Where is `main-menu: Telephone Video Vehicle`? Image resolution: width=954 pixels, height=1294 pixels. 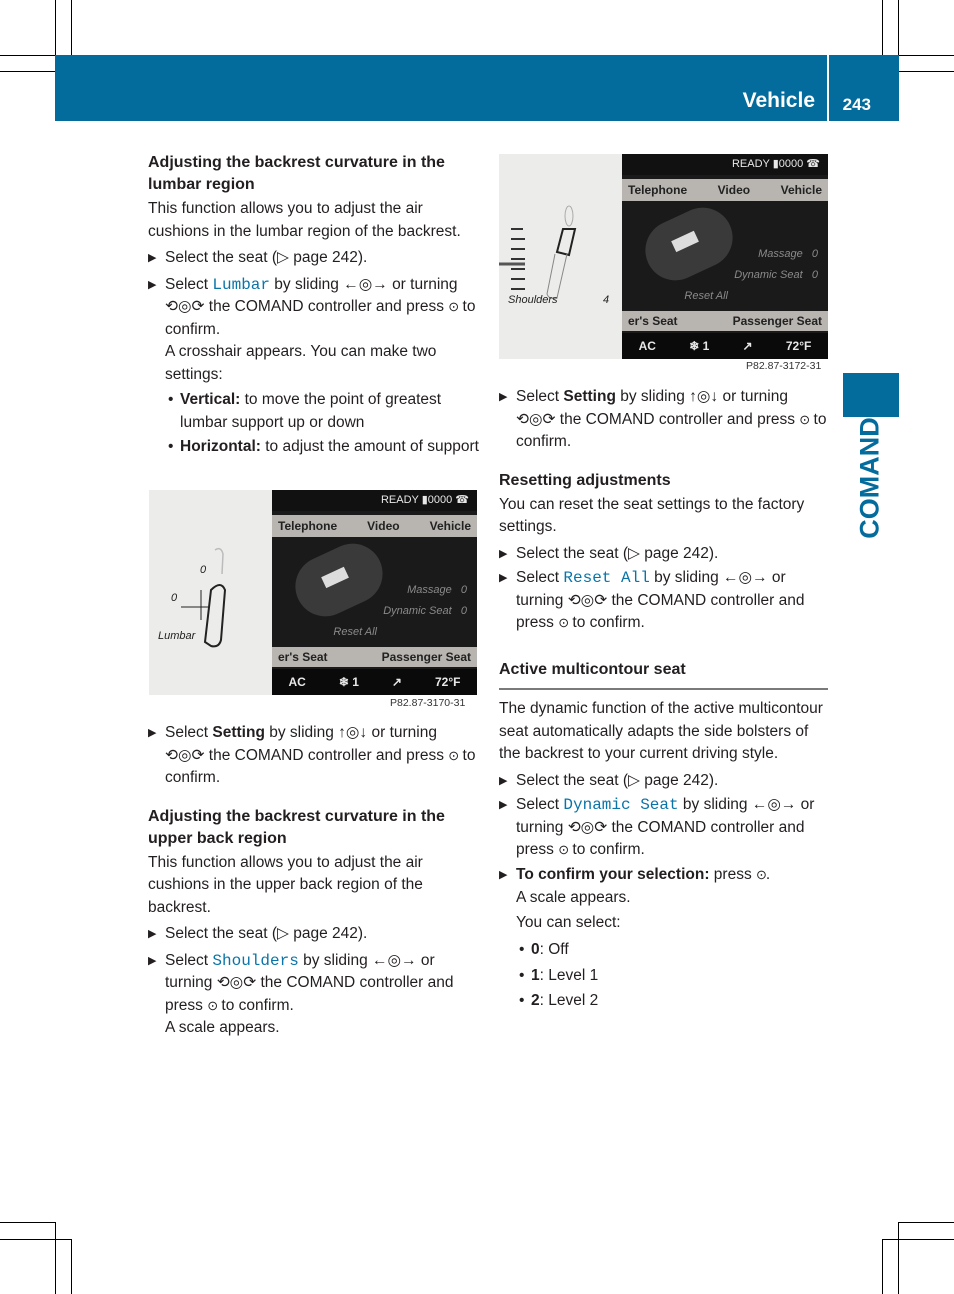
main-menu: Telephone Video Vehicle is located at coordinates (725, 190).